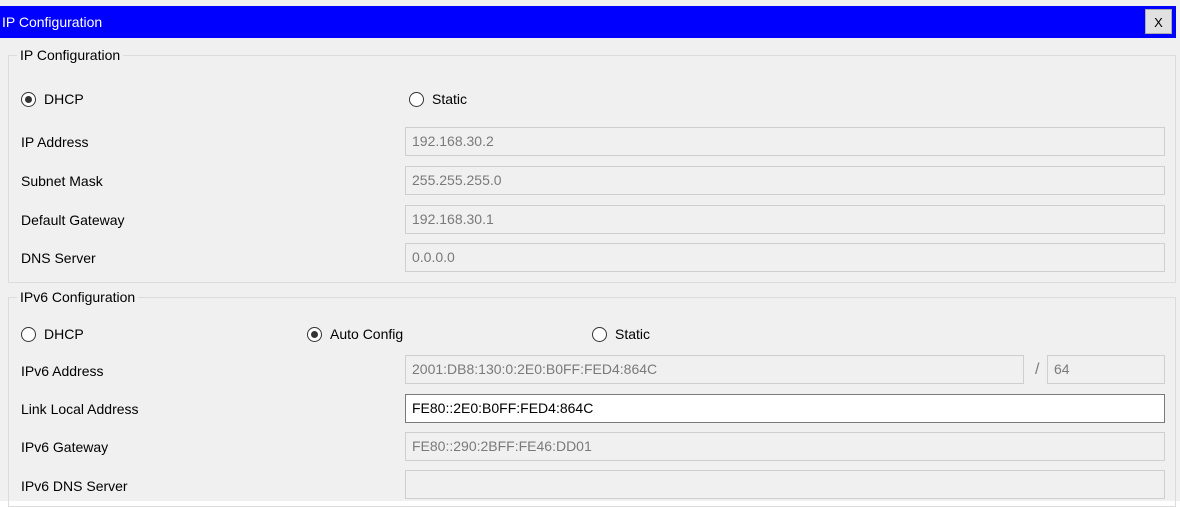 This screenshot has height=507, width=1180. What do you see at coordinates (416, 99) in the screenshot?
I see `ipv4-static-radio-circle` at bounding box center [416, 99].